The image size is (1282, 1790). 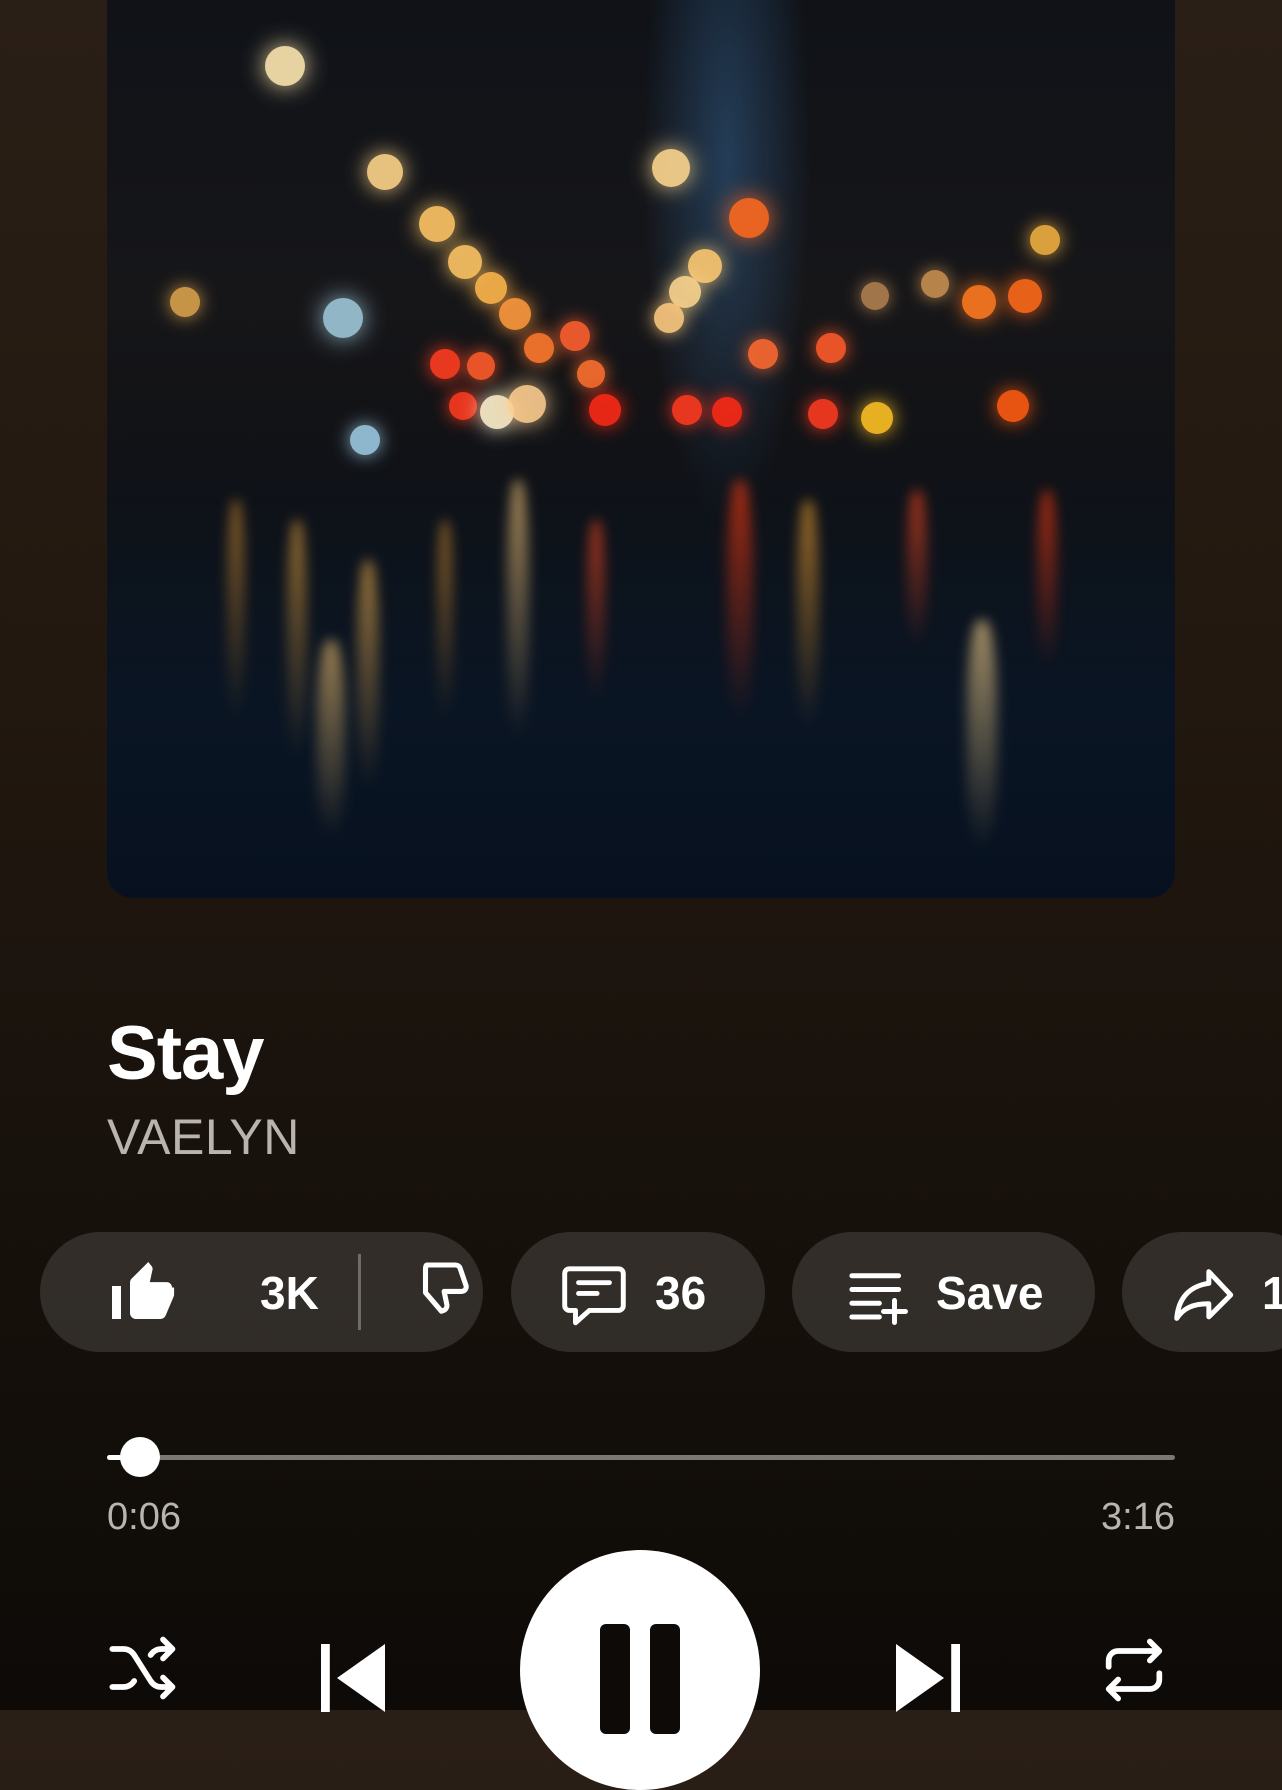 I want to click on progress-track, so click(x=641, y=1457).